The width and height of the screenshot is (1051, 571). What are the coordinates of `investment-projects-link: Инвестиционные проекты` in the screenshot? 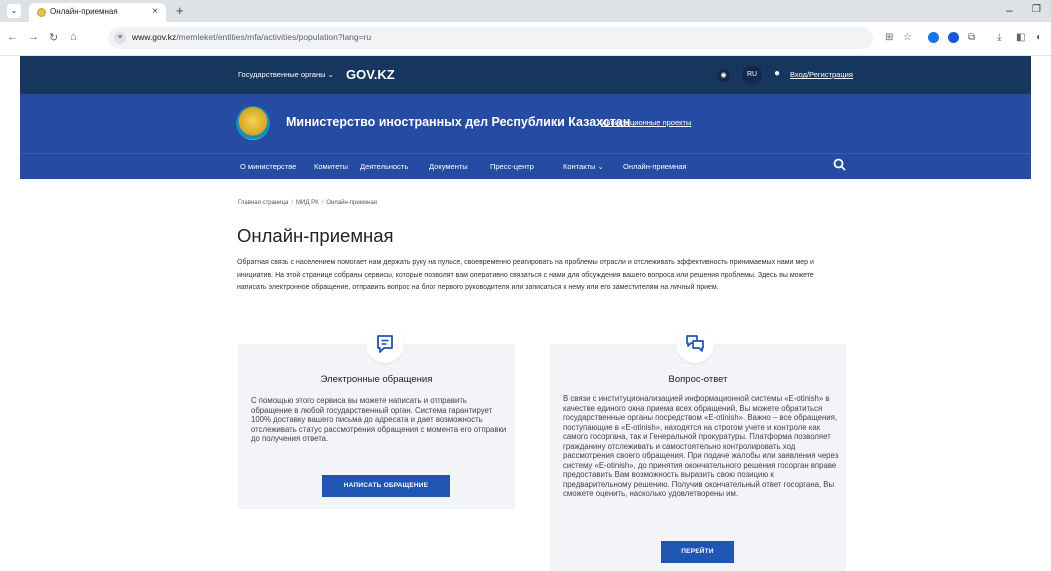 It's located at (646, 122).